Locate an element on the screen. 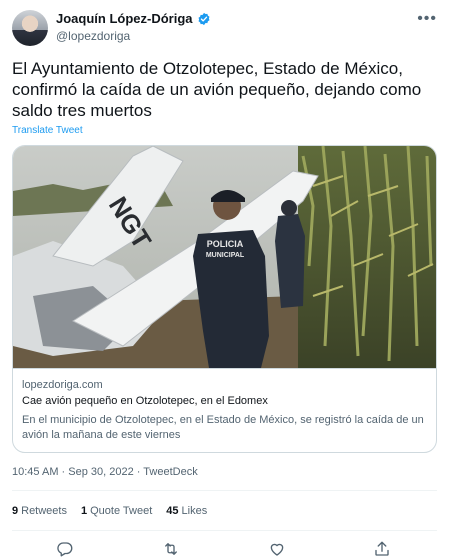 The height and width of the screenshot is (560, 449). retweets-stat: 9 Retweets is located at coordinates (39, 511).